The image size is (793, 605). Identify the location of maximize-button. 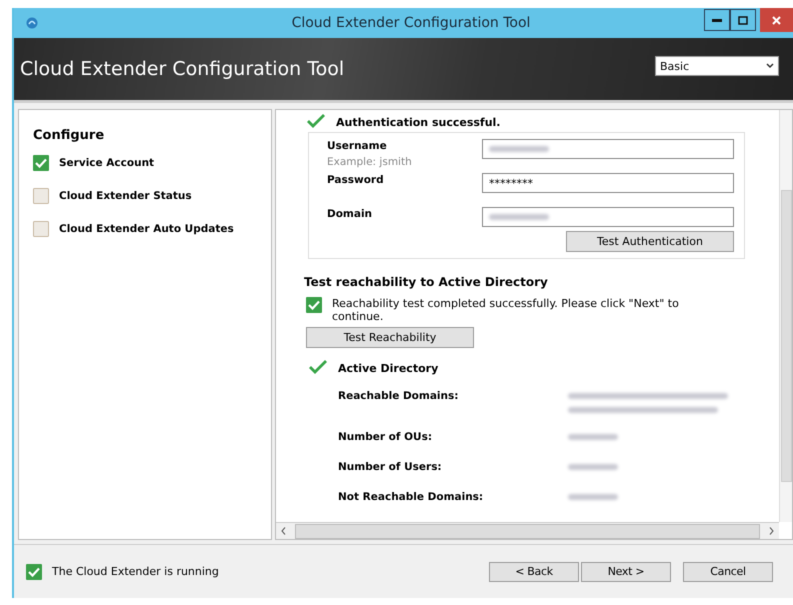
(743, 20).